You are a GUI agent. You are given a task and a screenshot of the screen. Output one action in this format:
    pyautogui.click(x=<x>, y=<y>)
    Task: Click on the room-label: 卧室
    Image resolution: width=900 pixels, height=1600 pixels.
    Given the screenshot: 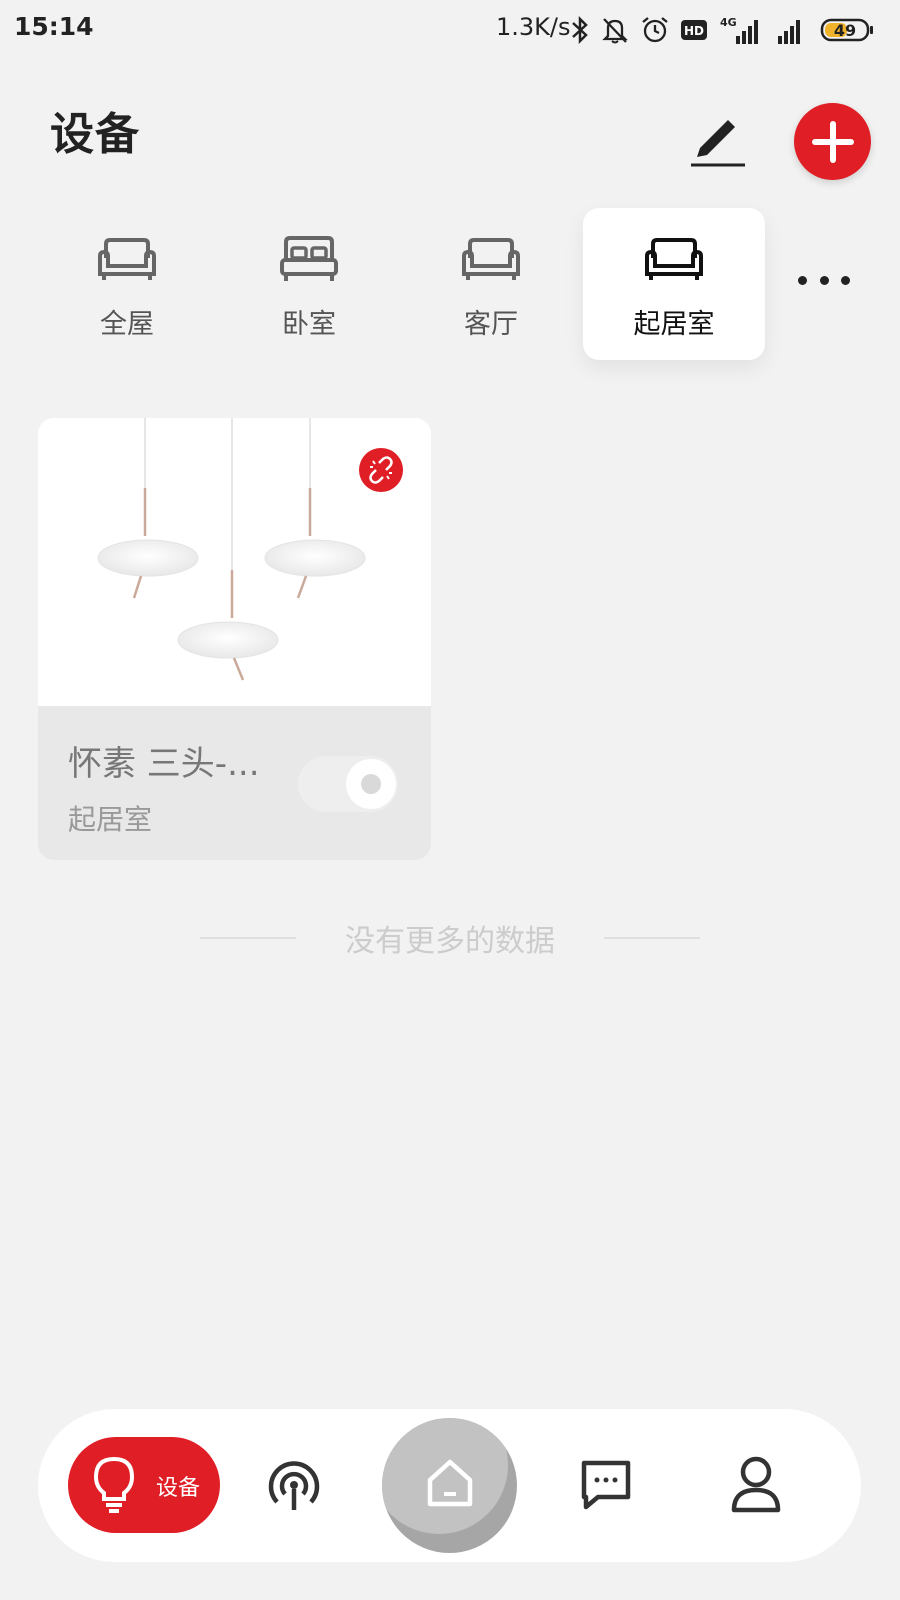 What is the action you would take?
    pyautogui.click(x=309, y=324)
    